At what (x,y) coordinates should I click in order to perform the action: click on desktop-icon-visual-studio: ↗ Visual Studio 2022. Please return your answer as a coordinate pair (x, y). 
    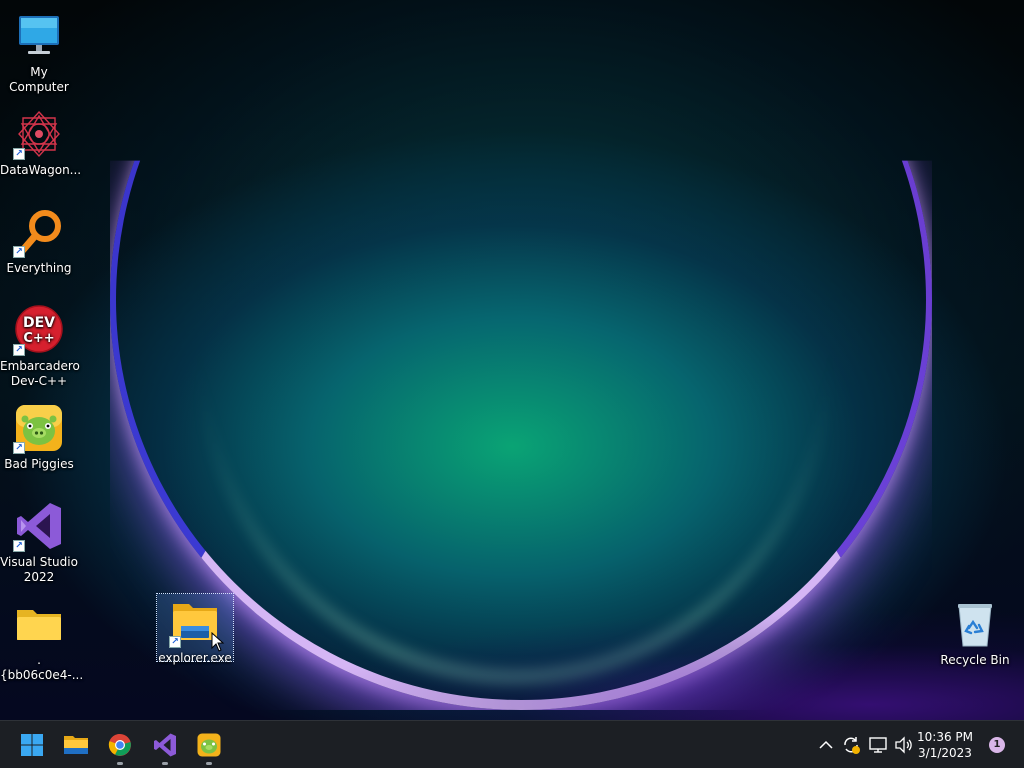
    Looking at the image, I should click on (39, 539).